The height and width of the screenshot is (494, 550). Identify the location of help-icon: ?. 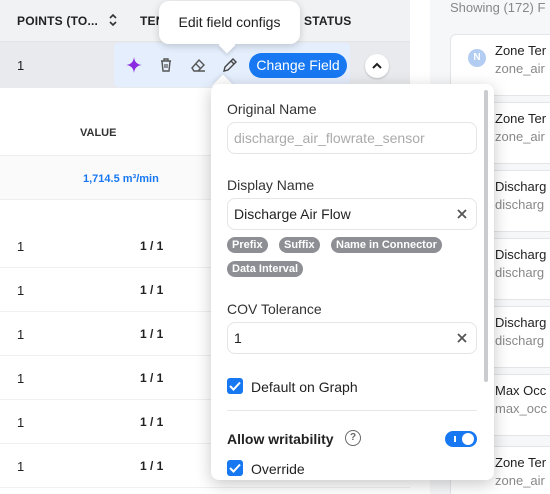
(353, 438).